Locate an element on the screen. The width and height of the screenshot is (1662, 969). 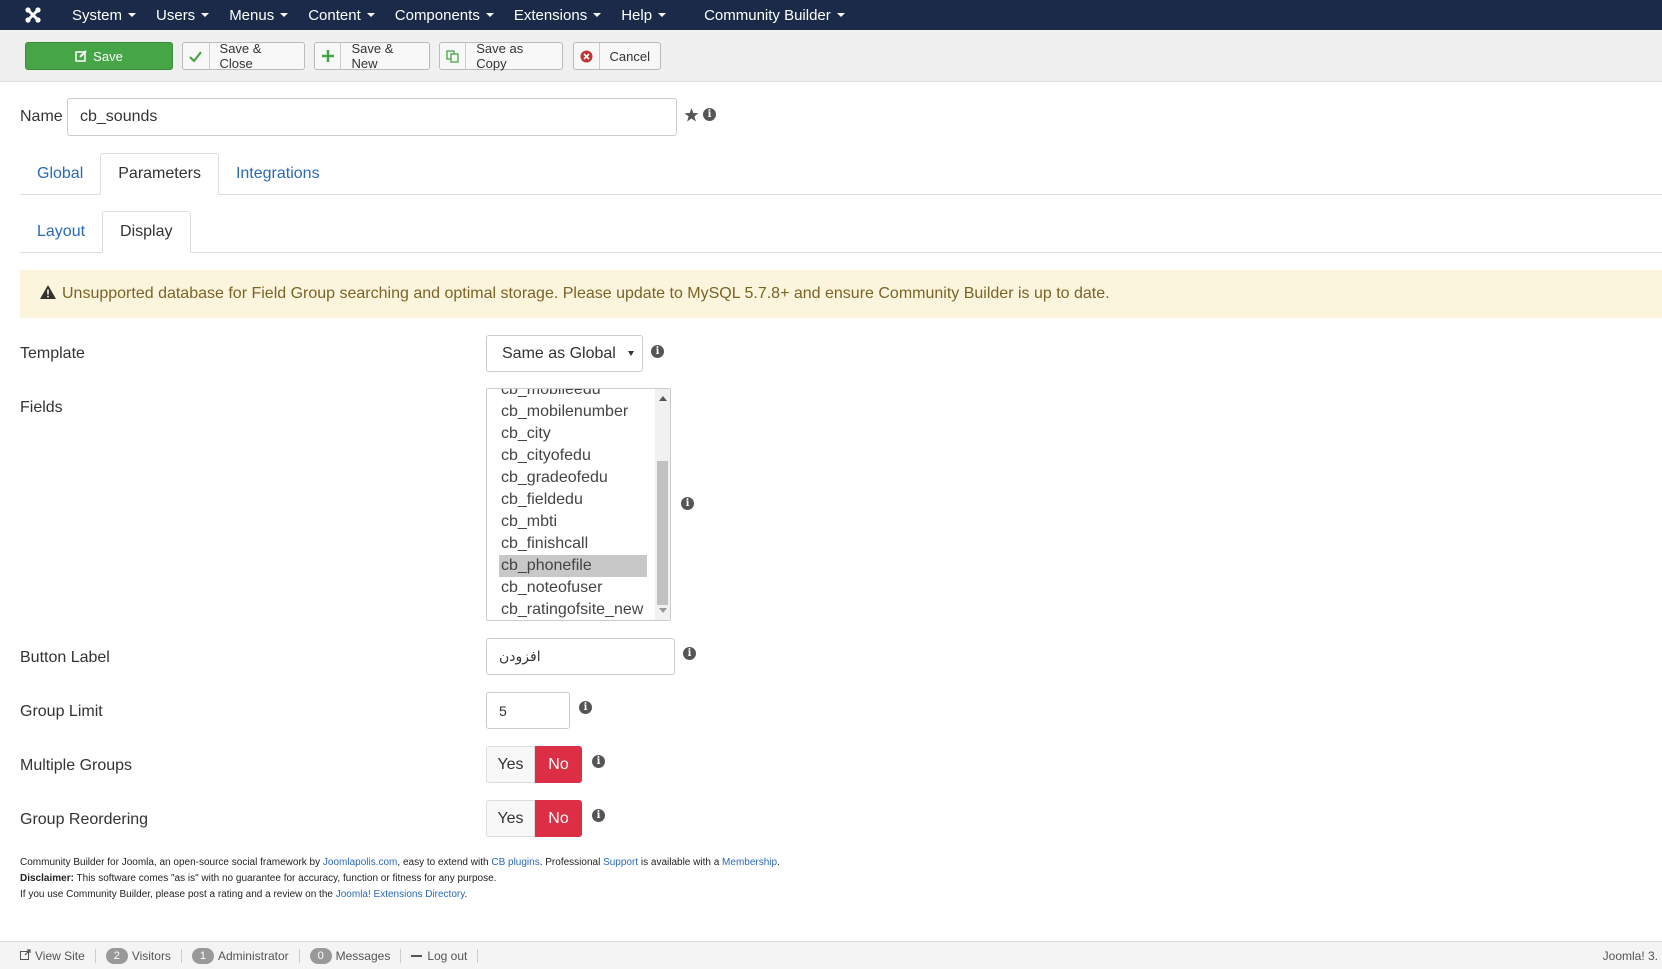
minus-icon is located at coordinates (417, 955).